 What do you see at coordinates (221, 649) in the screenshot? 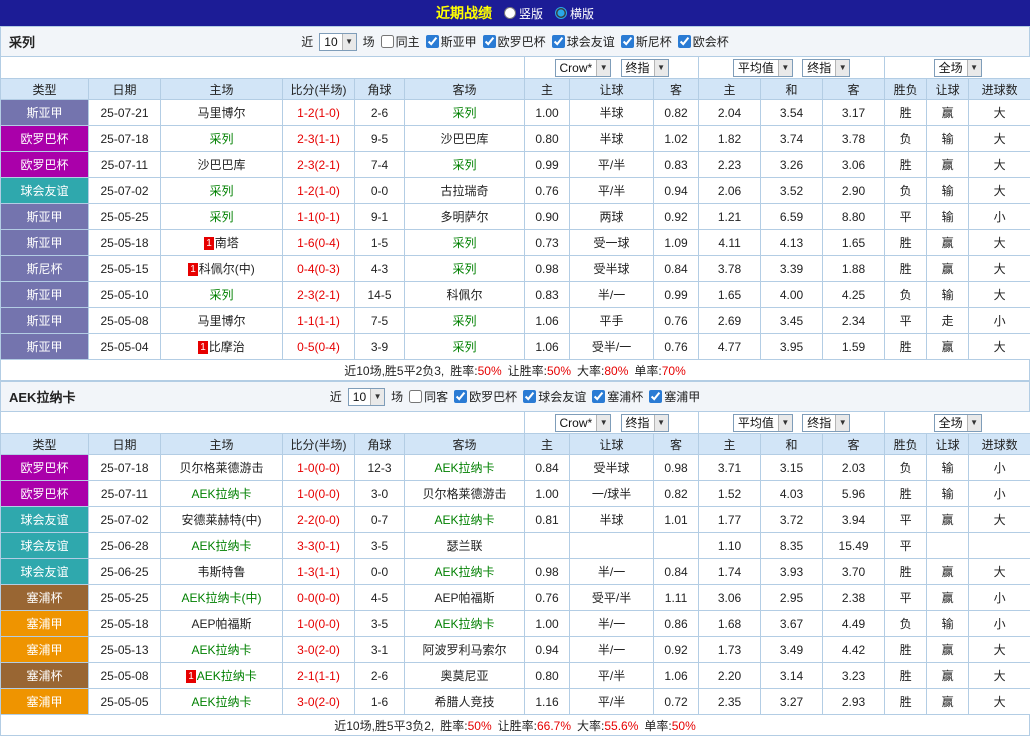
I see `home-team: AEK拉纳卡` at bounding box center [221, 649].